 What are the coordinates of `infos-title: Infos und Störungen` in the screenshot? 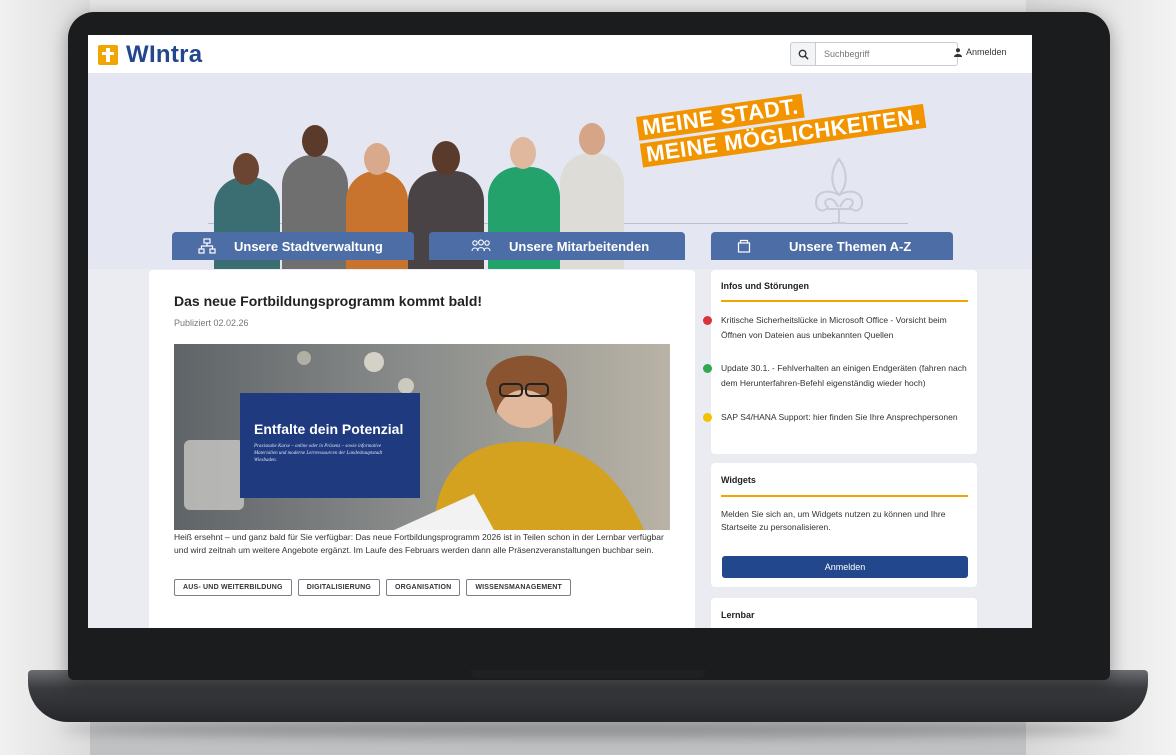 It's located at (765, 286).